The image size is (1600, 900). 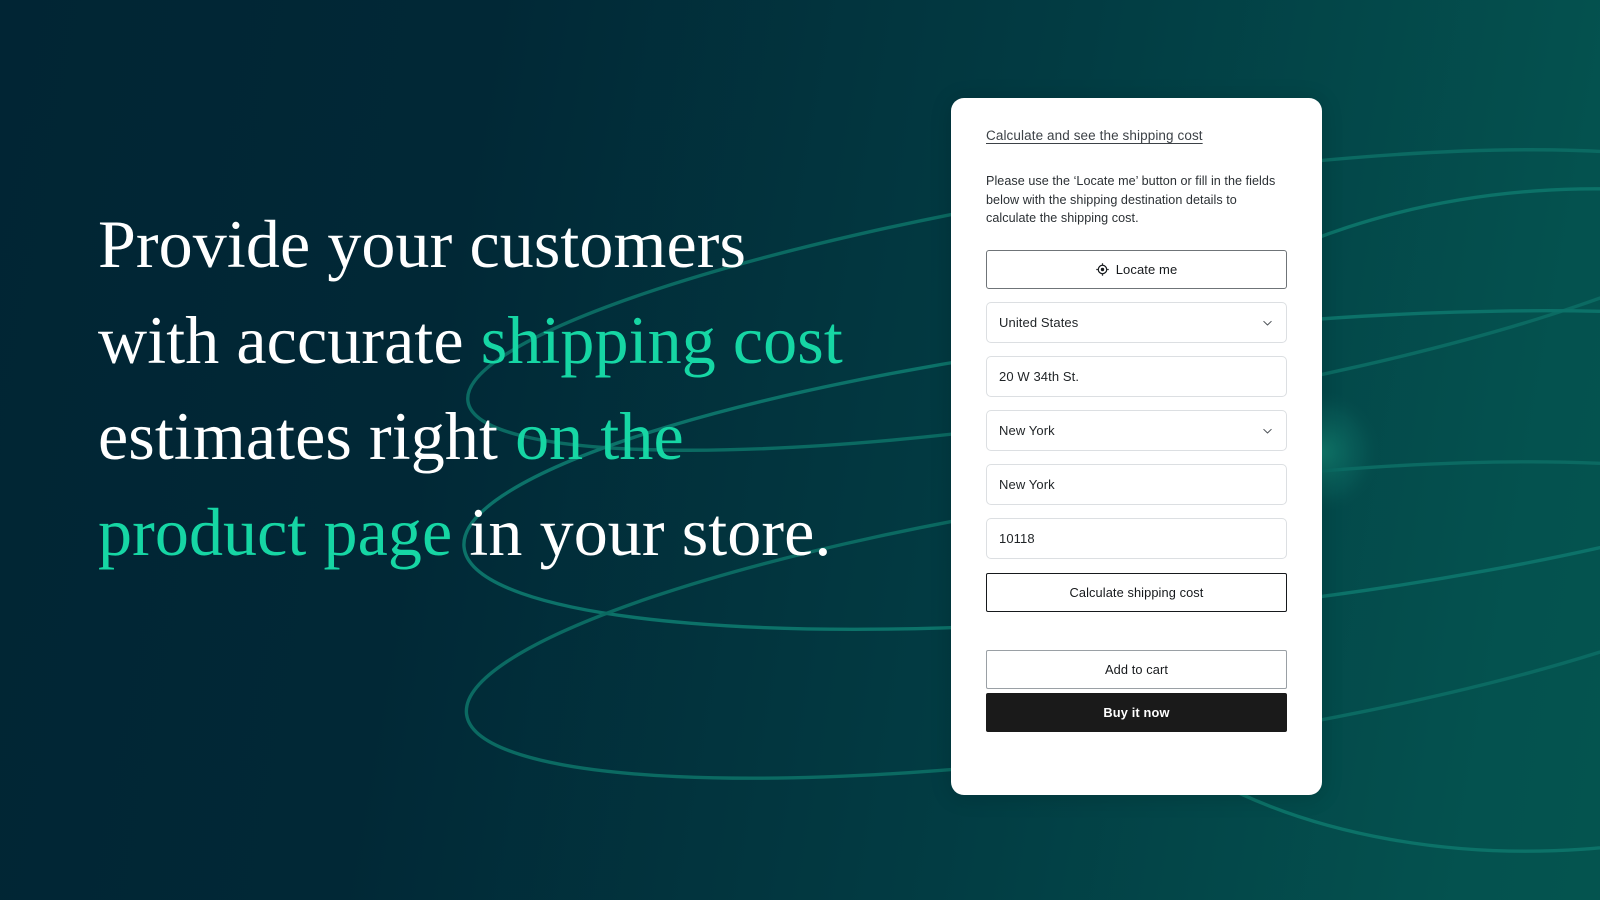 I want to click on headline-segment-4: in your store., so click(x=642, y=532).